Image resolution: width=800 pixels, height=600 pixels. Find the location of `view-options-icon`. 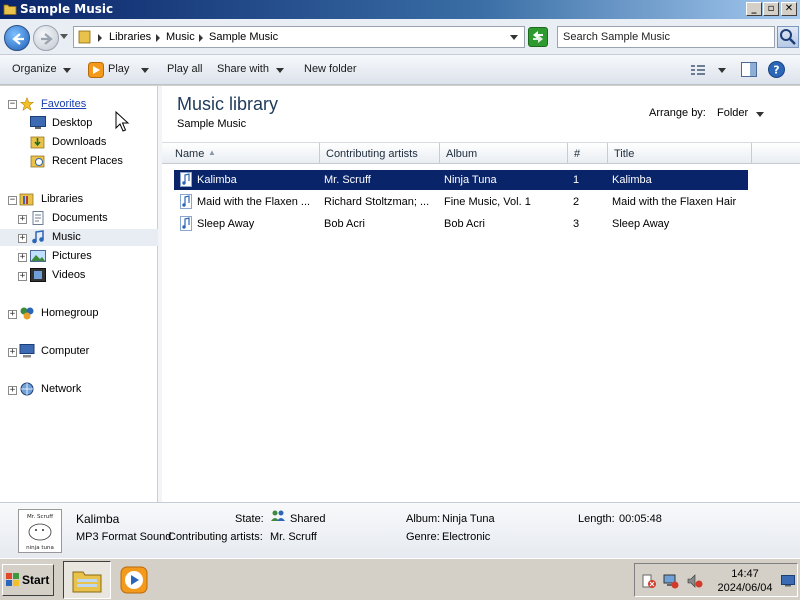

view-options-icon is located at coordinates (698, 70).